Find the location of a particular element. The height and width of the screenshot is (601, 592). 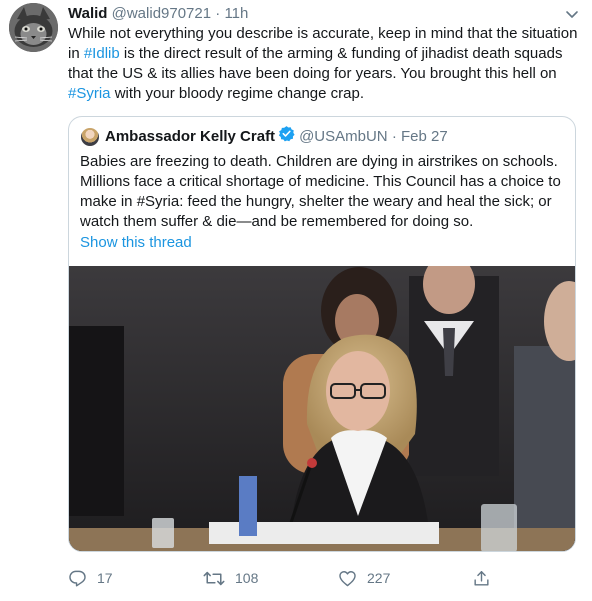

verified-badge-icon is located at coordinates (286, 137).